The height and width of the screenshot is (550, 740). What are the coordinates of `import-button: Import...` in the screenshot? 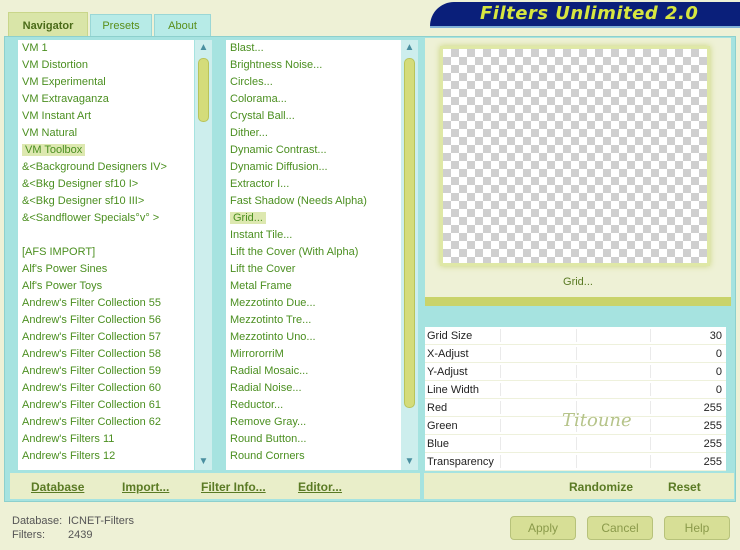 It's located at (145, 487).